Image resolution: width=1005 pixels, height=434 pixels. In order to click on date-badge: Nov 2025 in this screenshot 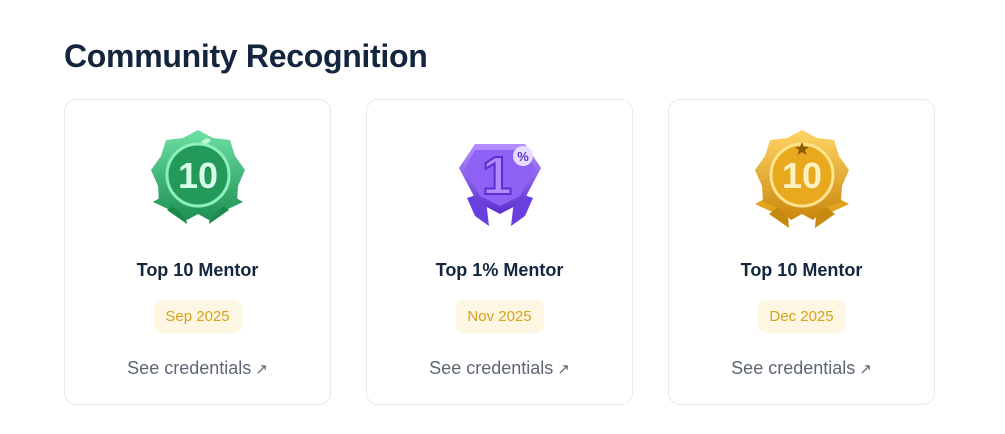, I will do `click(499, 316)`.